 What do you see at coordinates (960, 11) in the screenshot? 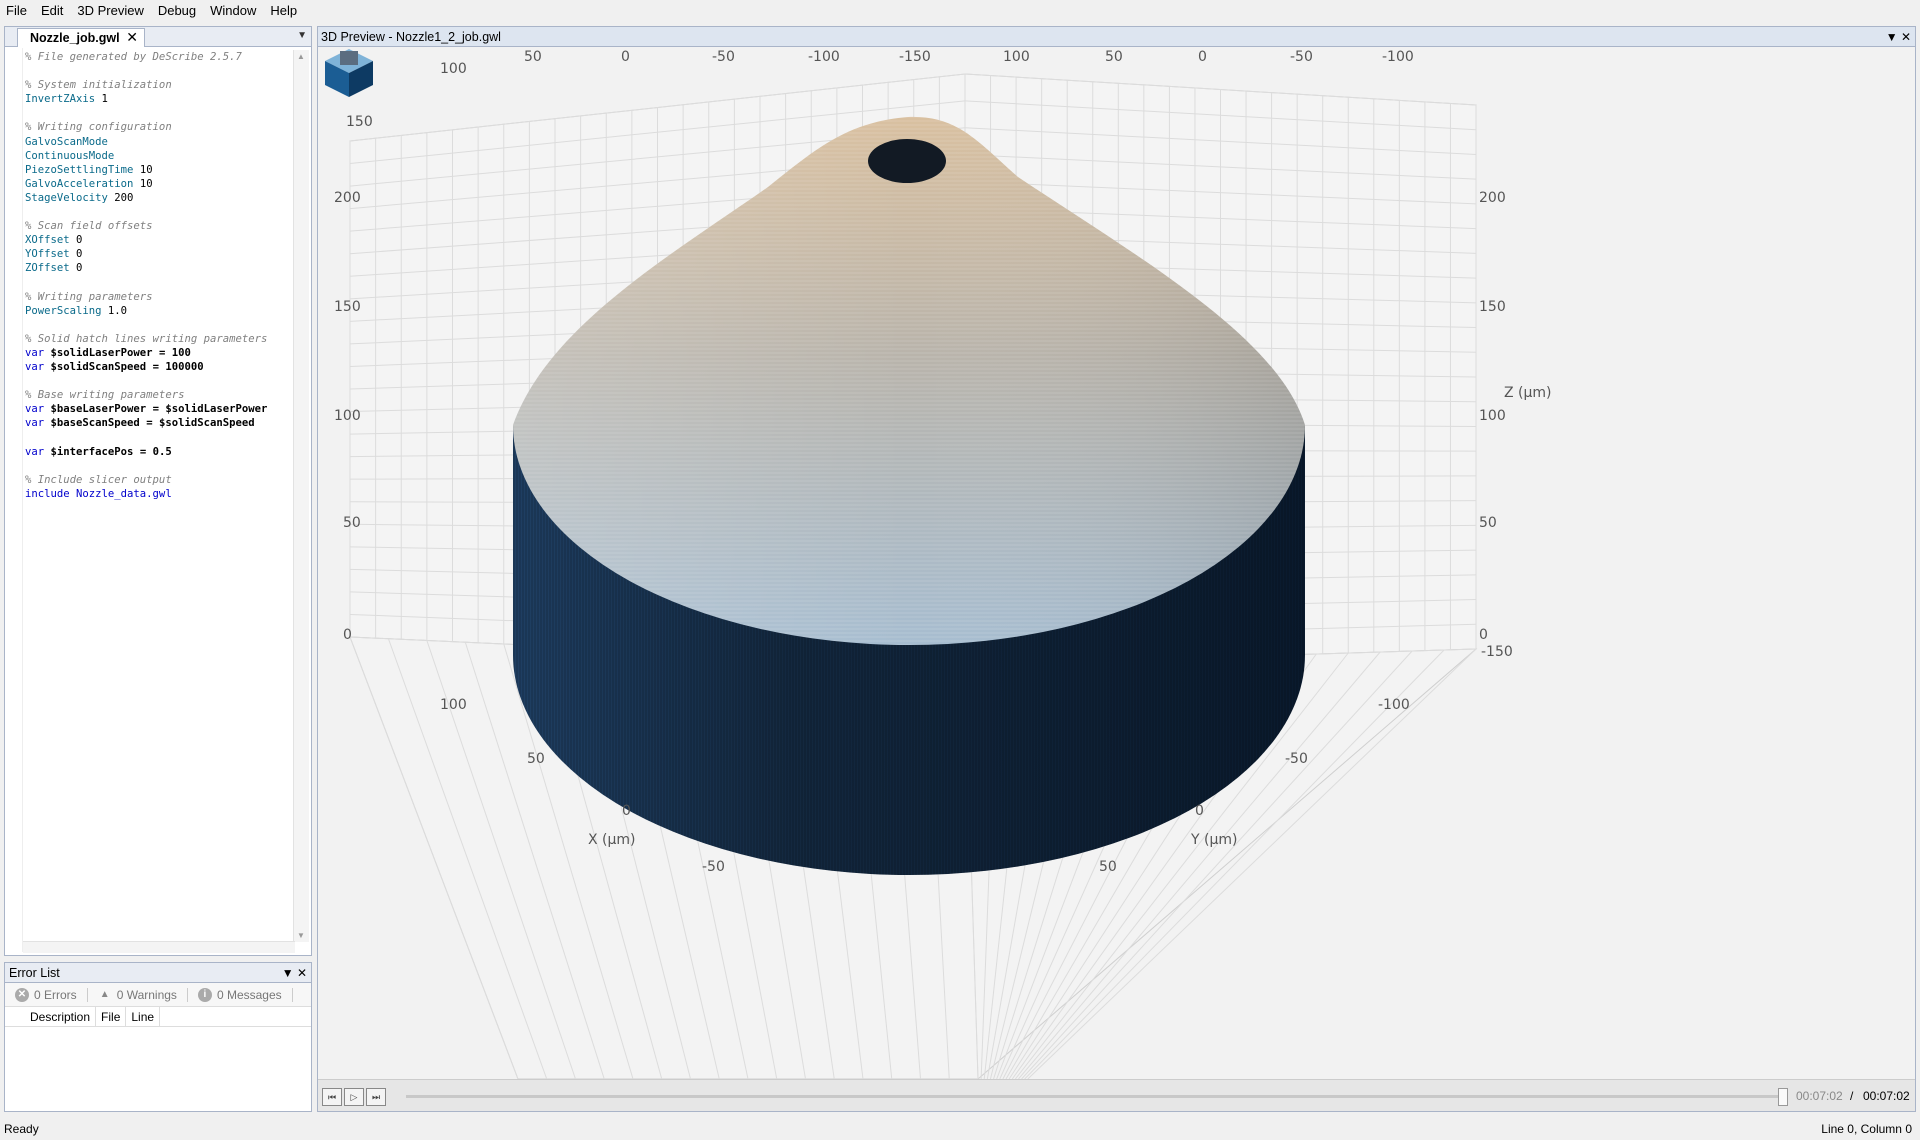
I see `menu-bar: File Edit 3D Preview Debug Window Help` at bounding box center [960, 11].